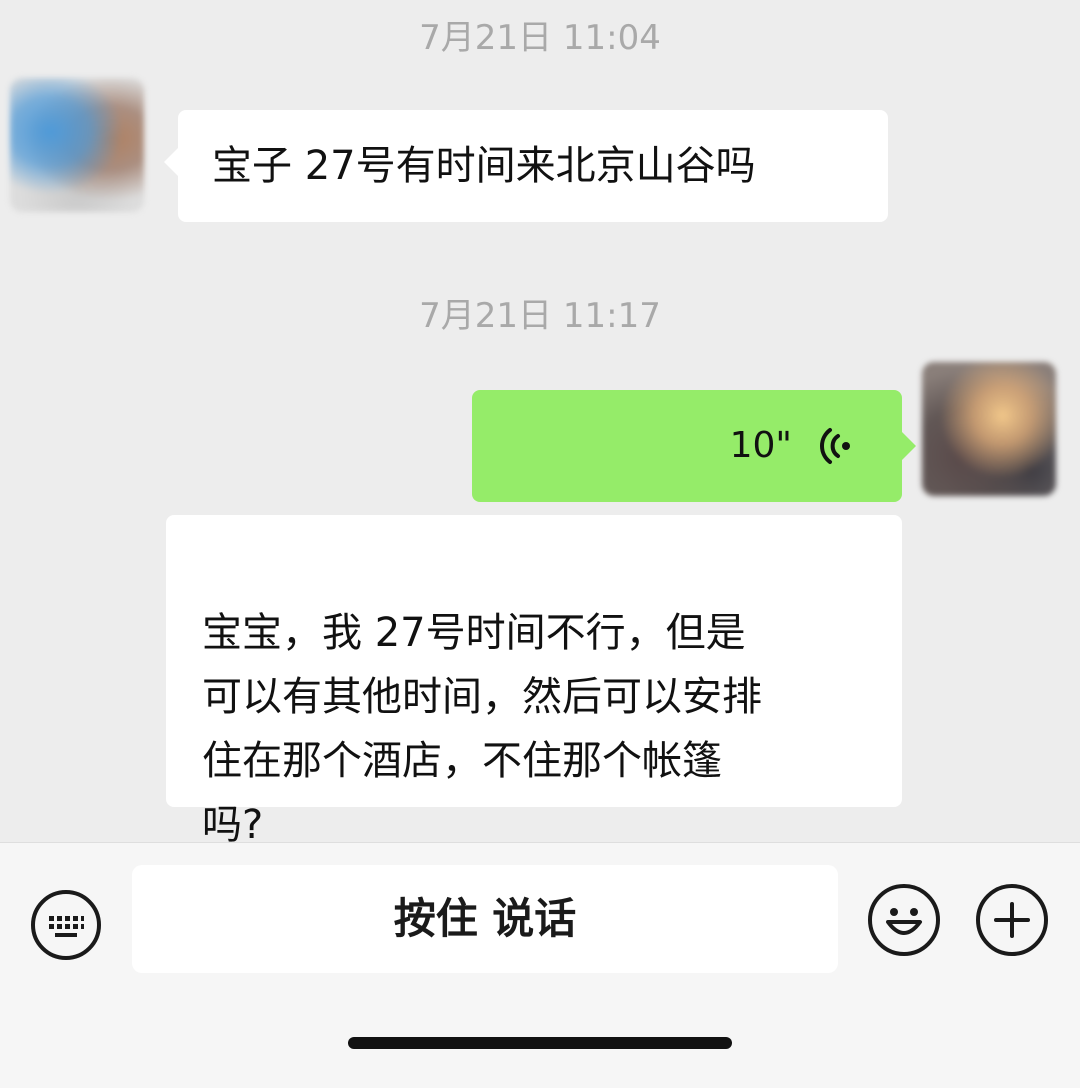 This screenshot has width=1080, height=1088. Describe the element at coordinates (694, 446) in the screenshot. I see `outgoing-voice-message-bubble: 10"` at that location.